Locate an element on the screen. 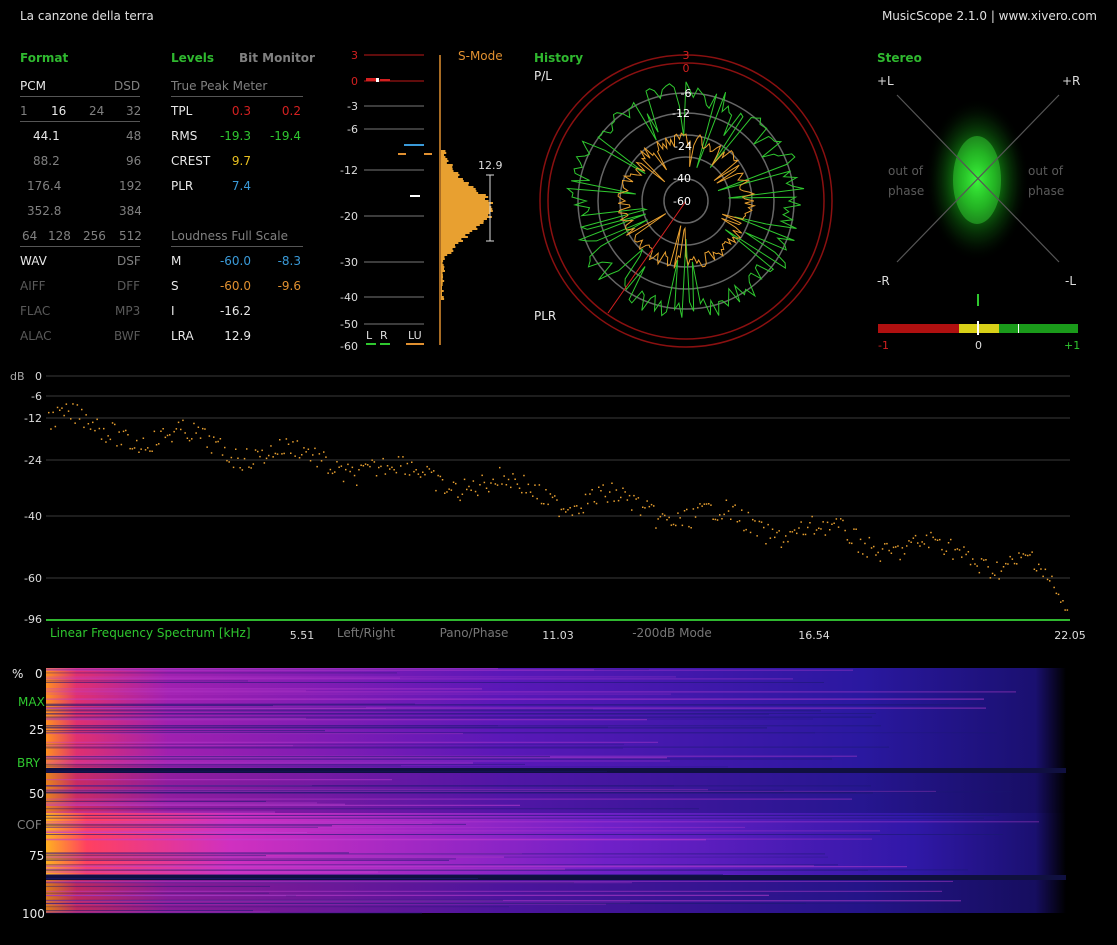 Image resolution: width=1117 pixels, height=945 pixels. ring-minus24: -24 is located at coordinates (683, 146).